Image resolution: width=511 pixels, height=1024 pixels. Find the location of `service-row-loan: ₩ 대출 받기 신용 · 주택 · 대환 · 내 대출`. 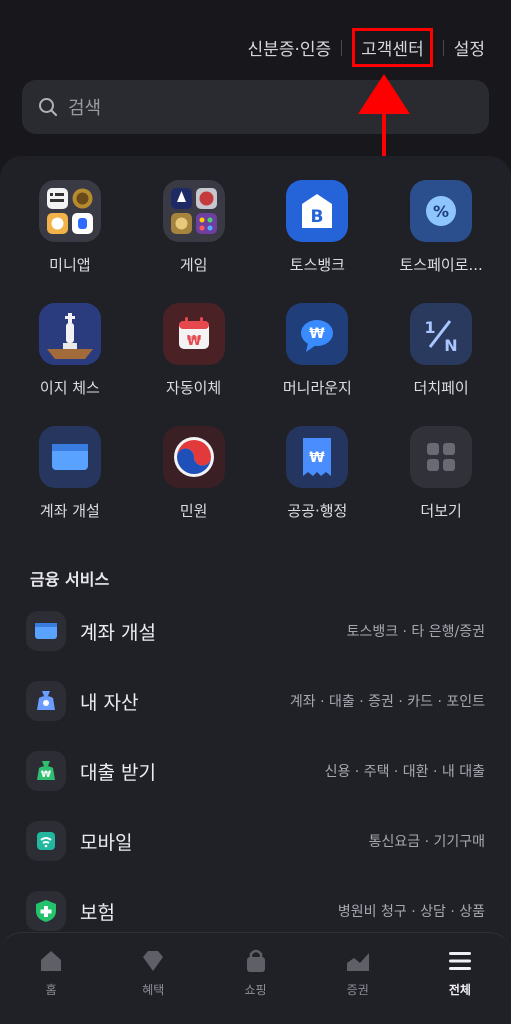

service-row-loan: ₩ 대출 받기 신용 · 주택 · 대환 · 내 대출 is located at coordinates (255, 771).